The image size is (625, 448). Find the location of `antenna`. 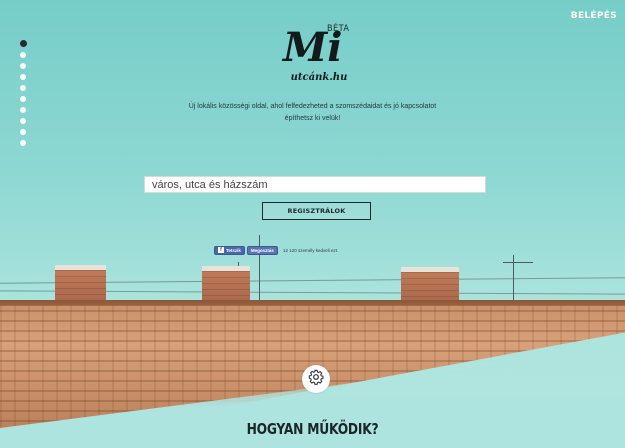

antenna is located at coordinates (518, 262).